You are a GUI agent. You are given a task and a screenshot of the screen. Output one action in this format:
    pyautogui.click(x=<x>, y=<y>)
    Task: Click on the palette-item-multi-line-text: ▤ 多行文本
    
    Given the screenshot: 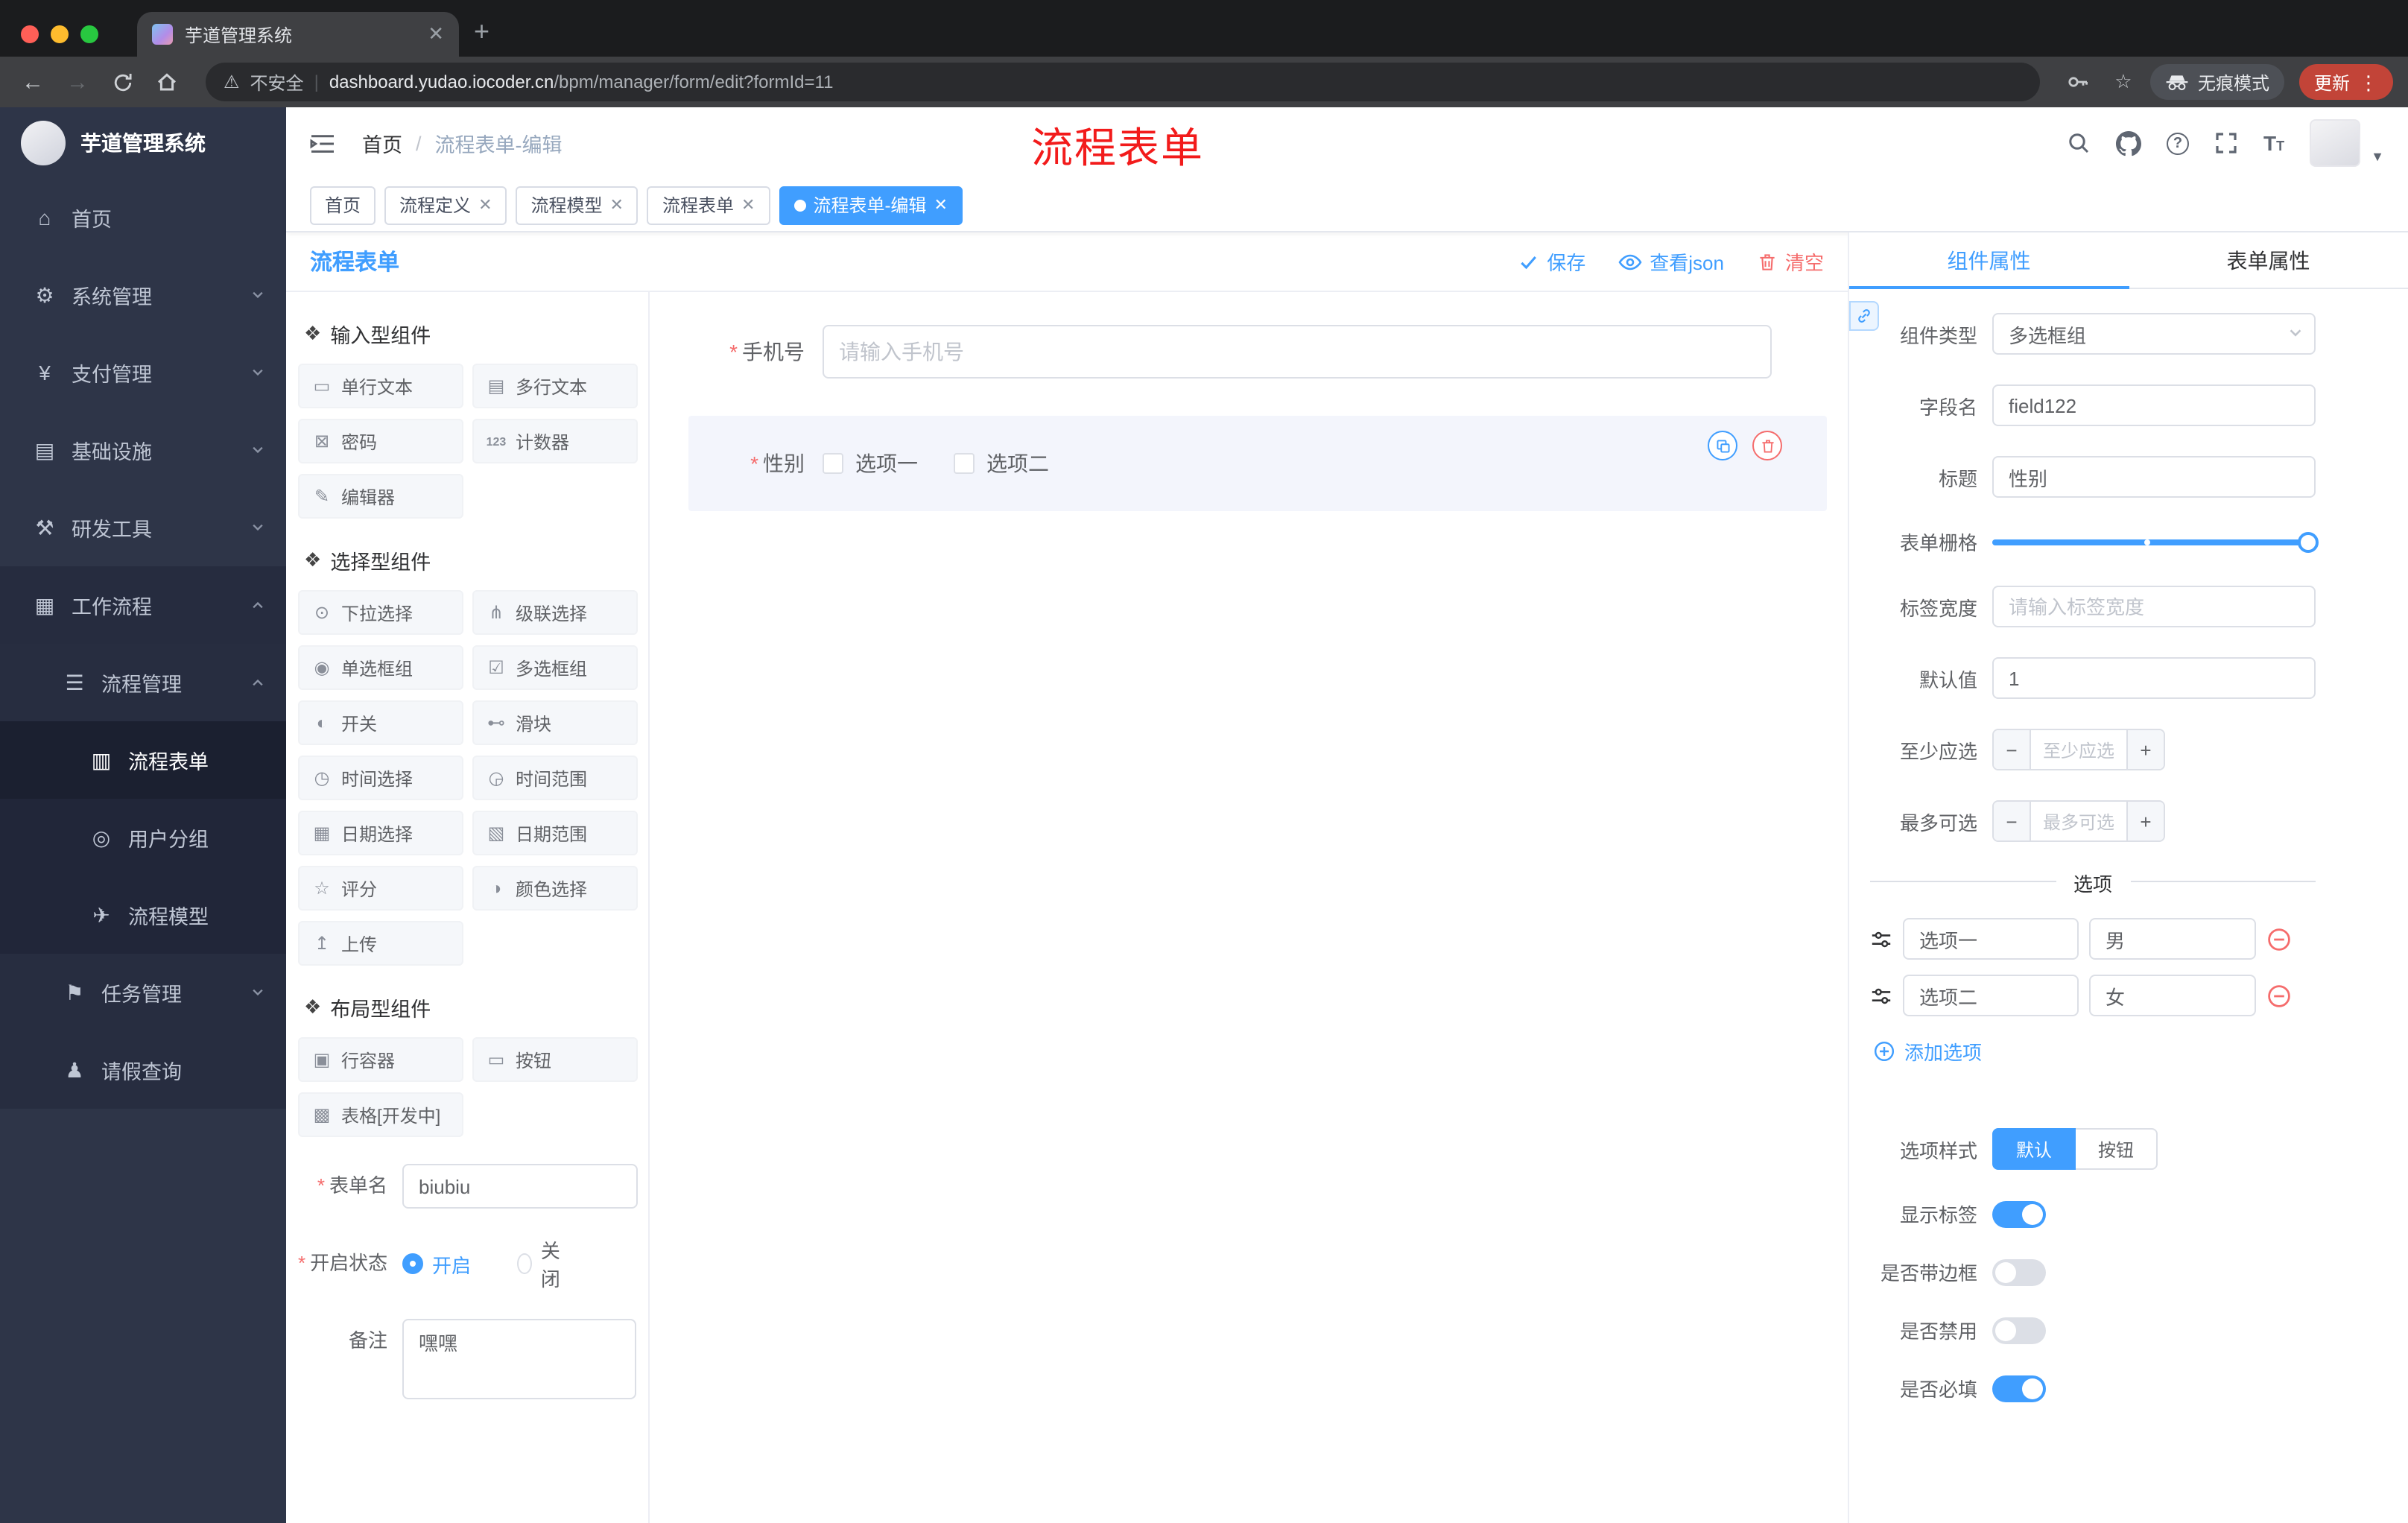 What is the action you would take?
    pyautogui.click(x=555, y=386)
    